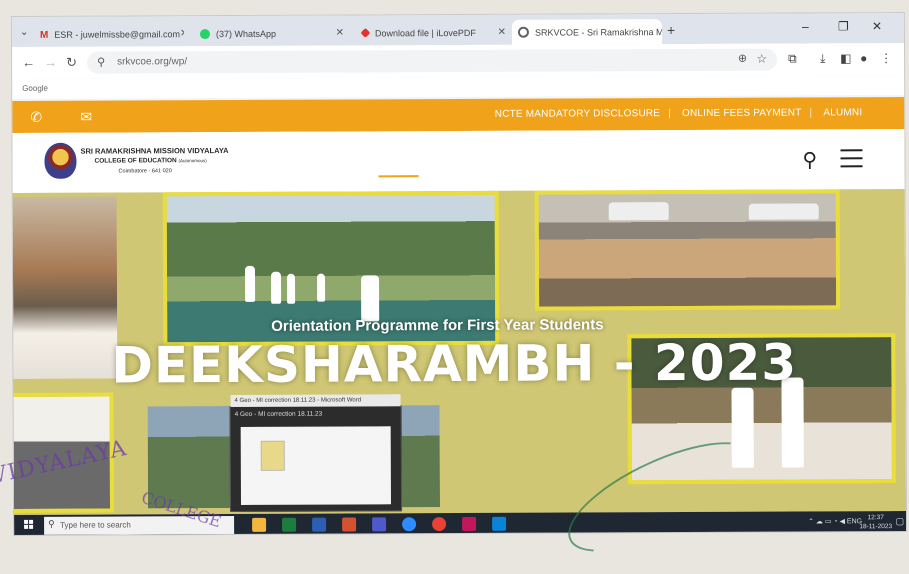  What do you see at coordinates (432, 61) in the screenshot?
I see `omnibox: ⚲ srkvcoe.org/wp/ ⊕ ☆` at bounding box center [432, 61].